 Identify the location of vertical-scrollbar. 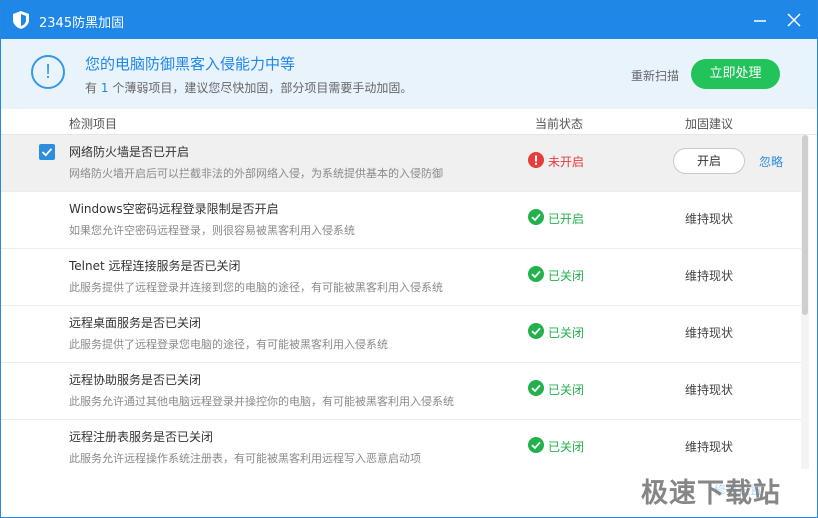
(805, 302).